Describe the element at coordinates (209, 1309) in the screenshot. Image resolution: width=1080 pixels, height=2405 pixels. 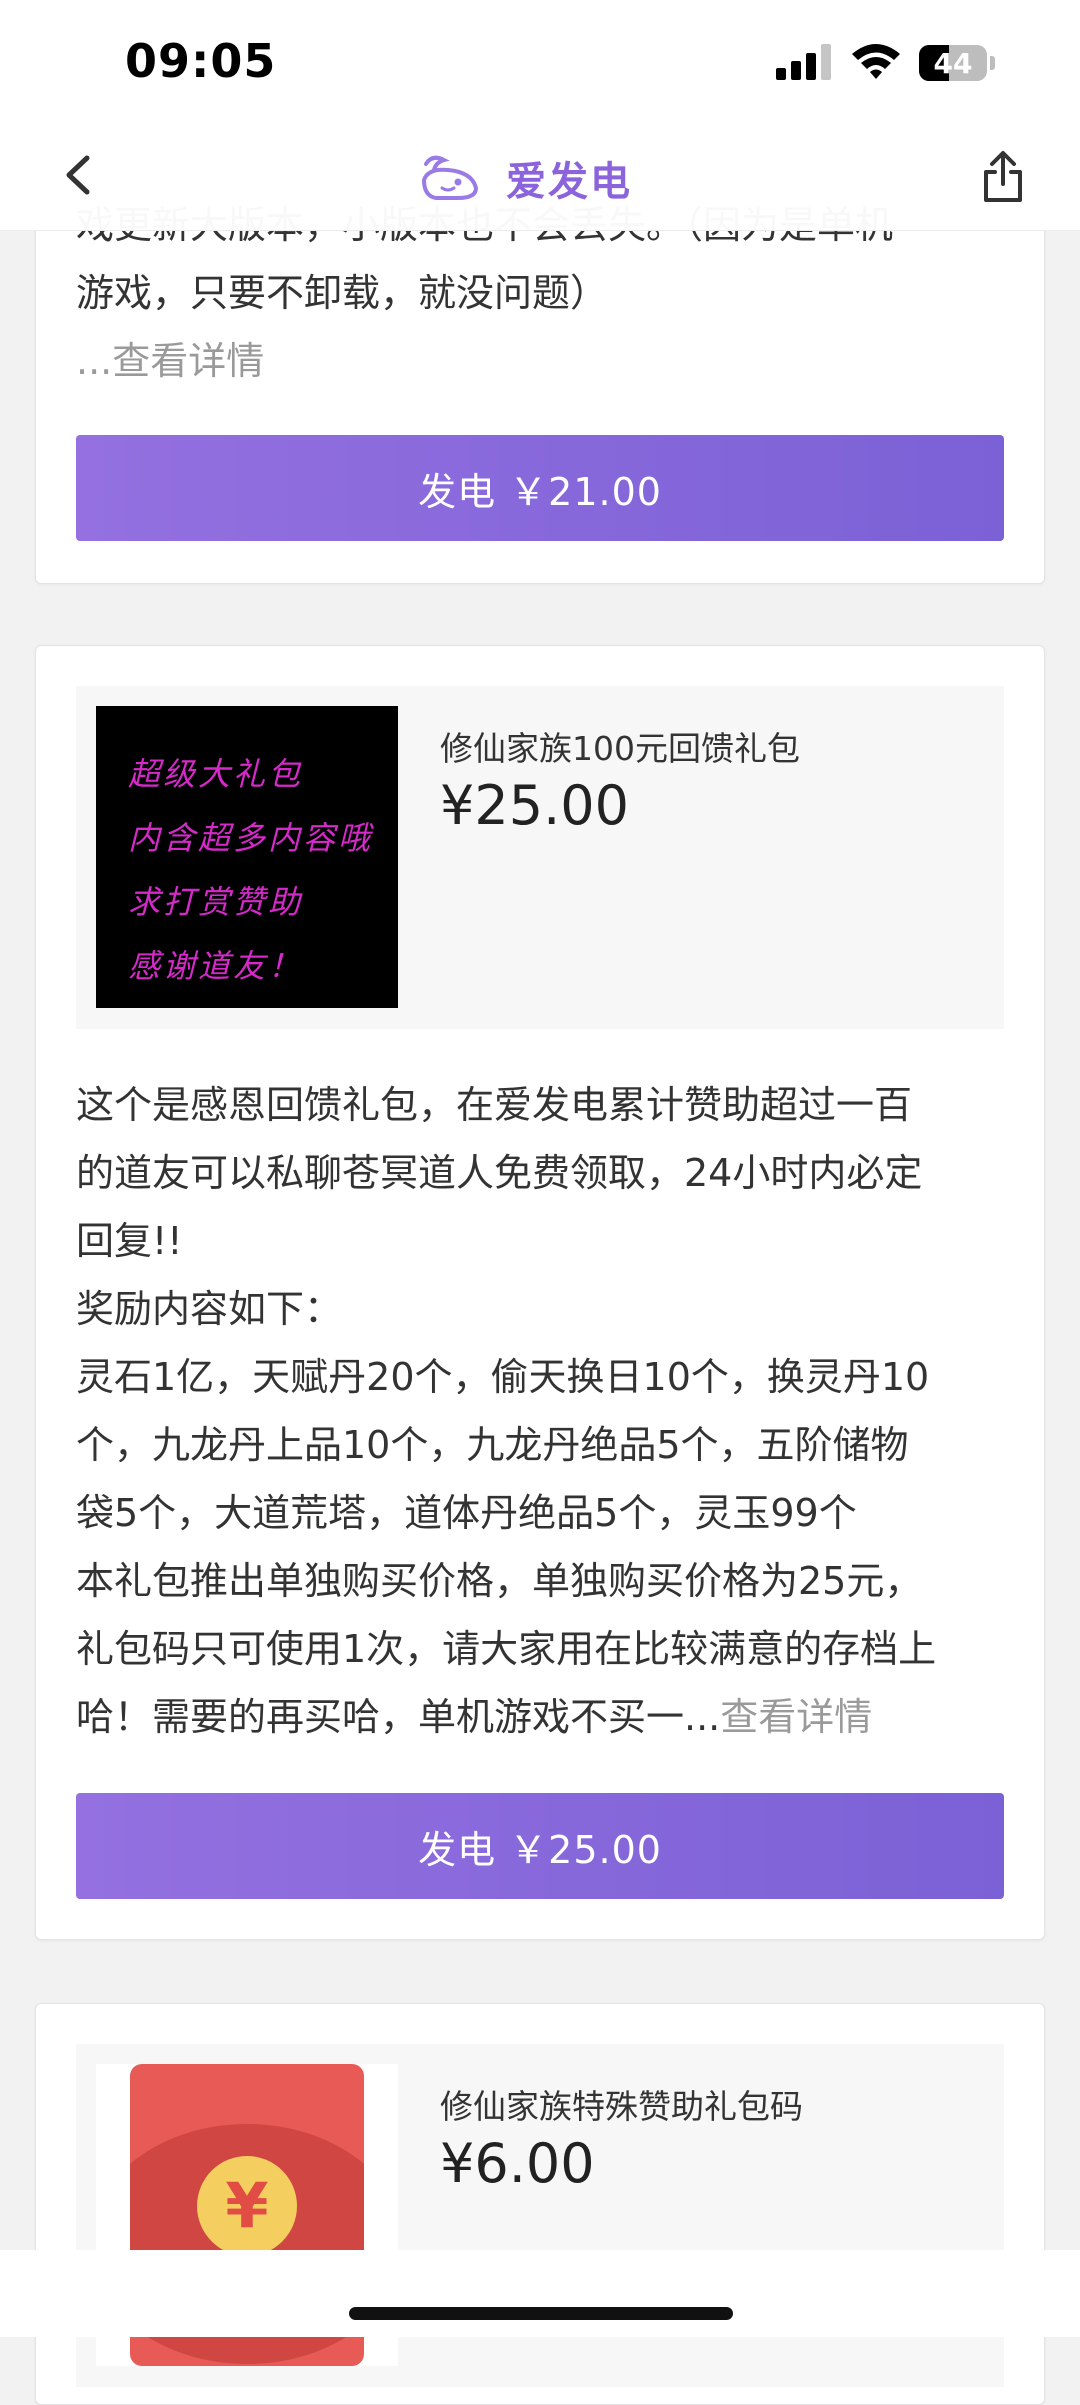
I see `description-line: 奖励内容如下：` at that location.